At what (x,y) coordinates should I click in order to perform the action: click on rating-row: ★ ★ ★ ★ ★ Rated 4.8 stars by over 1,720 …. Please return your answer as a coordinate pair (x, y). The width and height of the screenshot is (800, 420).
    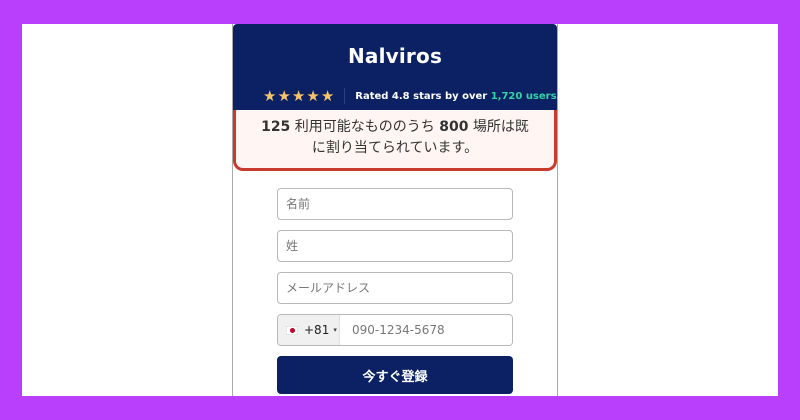
    Looking at the image, I should click on (411, 96).